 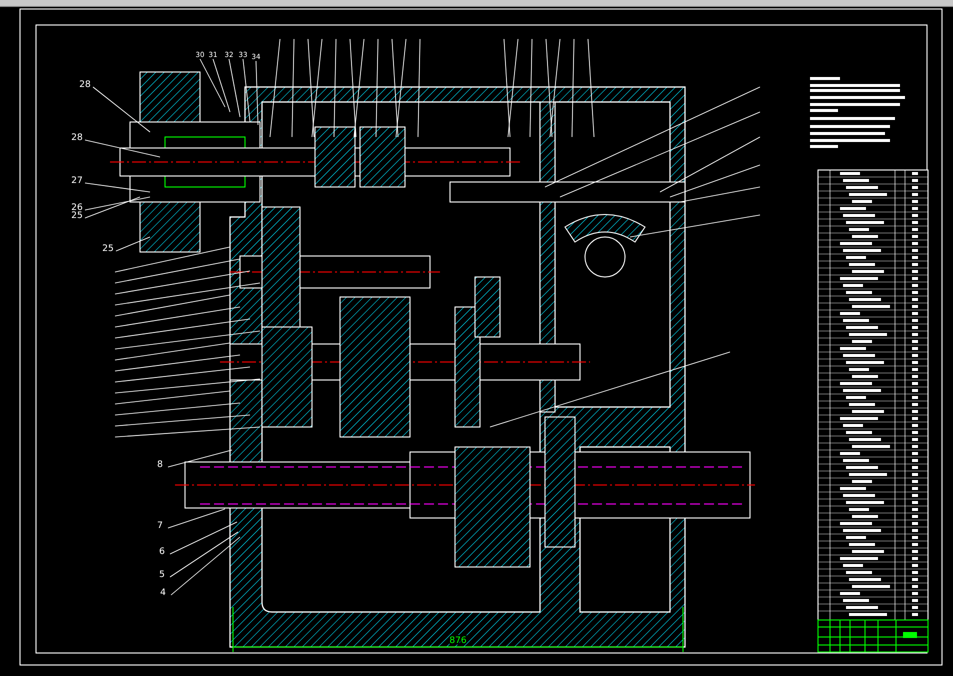 What do you see at coordinates (77, 181) in the screenshot?
I see `part-number: 27` at bounding box center [77, 181].